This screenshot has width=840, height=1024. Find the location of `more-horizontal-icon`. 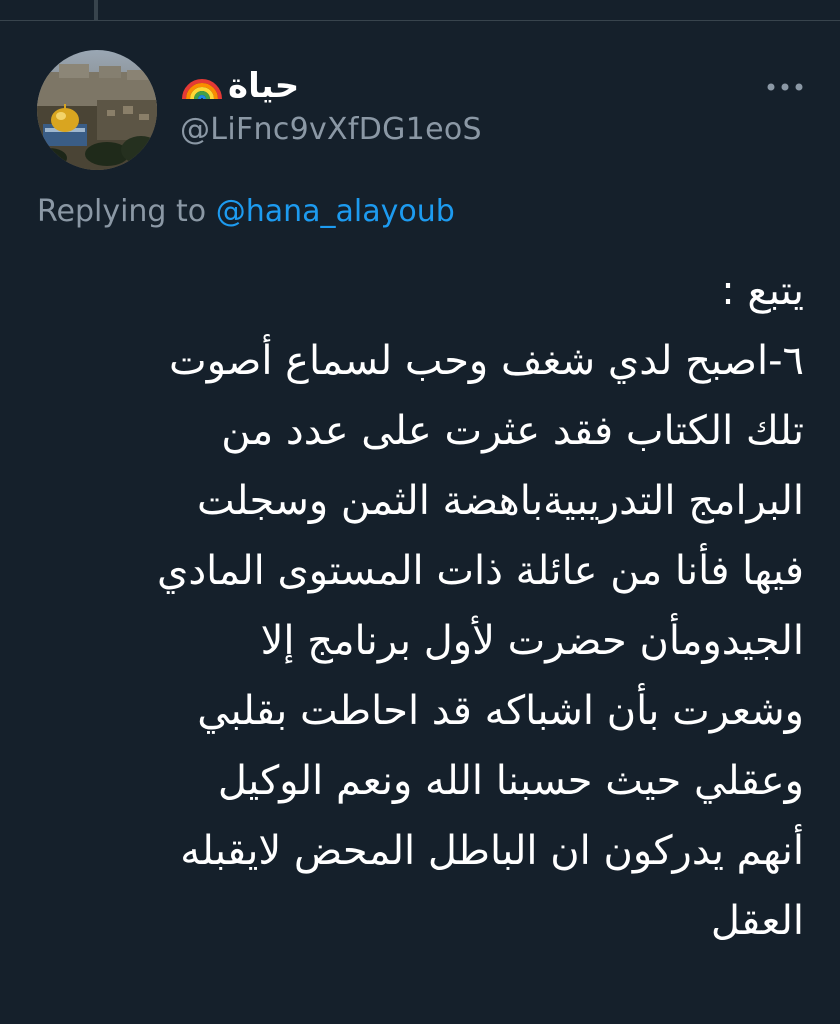

more-horizontal-icon is located at coordinates (785, 87).